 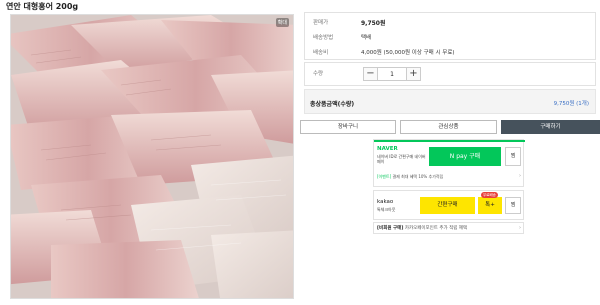 I want to click on kakao-subtitle: 톡체크아웃, so click(x=386, y=209).